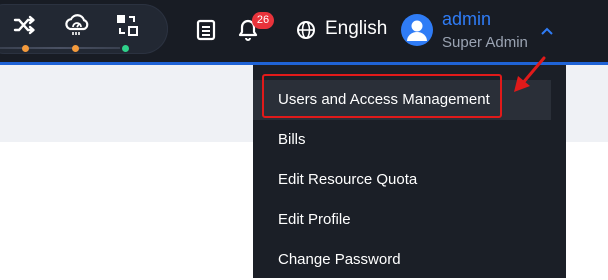  I want to click on monitor-status-panel, so click(84, 29).